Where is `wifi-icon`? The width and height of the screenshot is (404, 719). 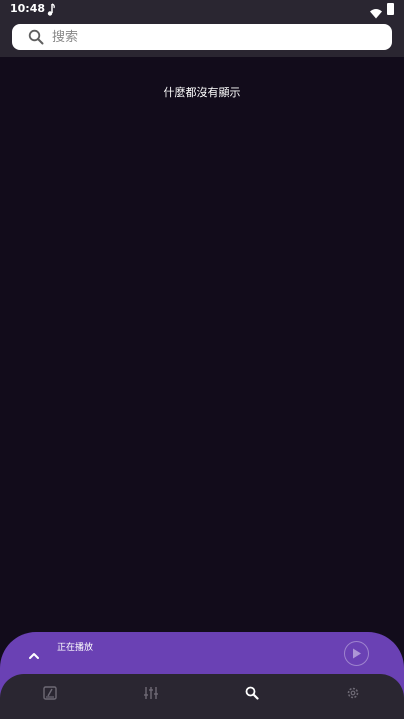
wifi-icon is located at coordinates (376, 11).